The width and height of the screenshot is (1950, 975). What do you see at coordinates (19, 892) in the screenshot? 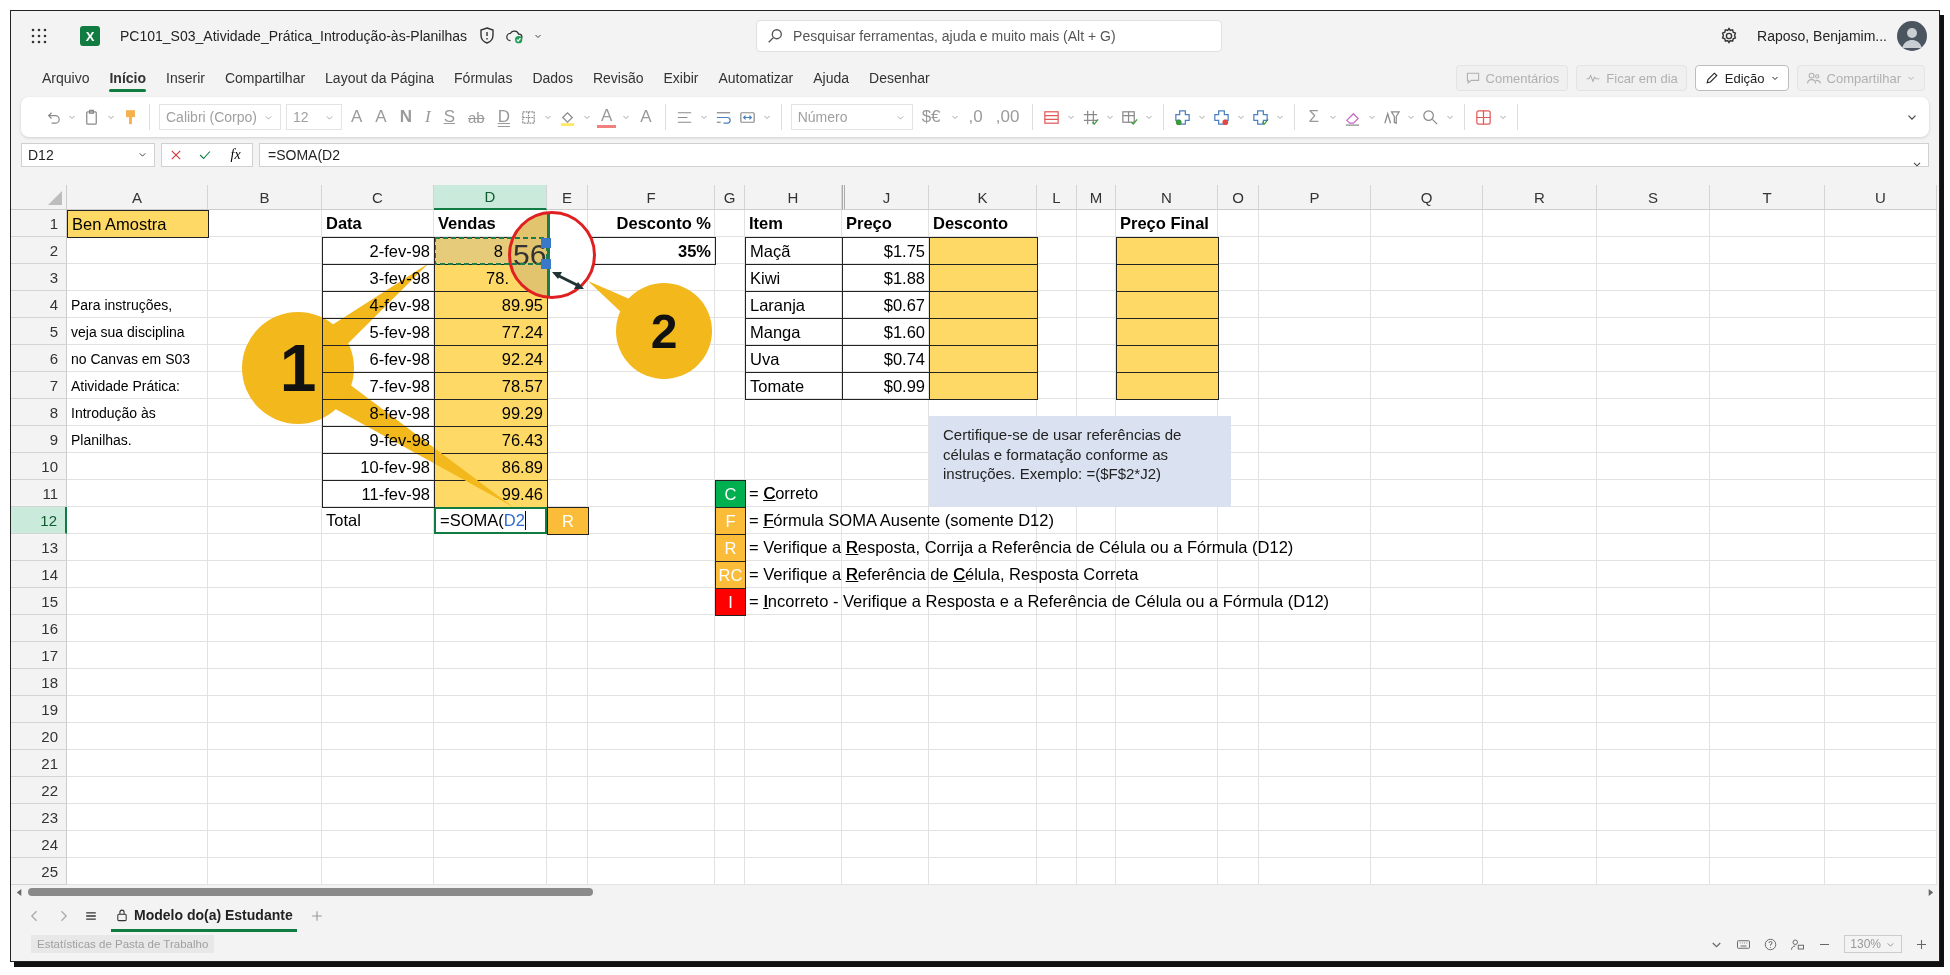
I see `scroll-left-icon` at bounding box center [19, 892].